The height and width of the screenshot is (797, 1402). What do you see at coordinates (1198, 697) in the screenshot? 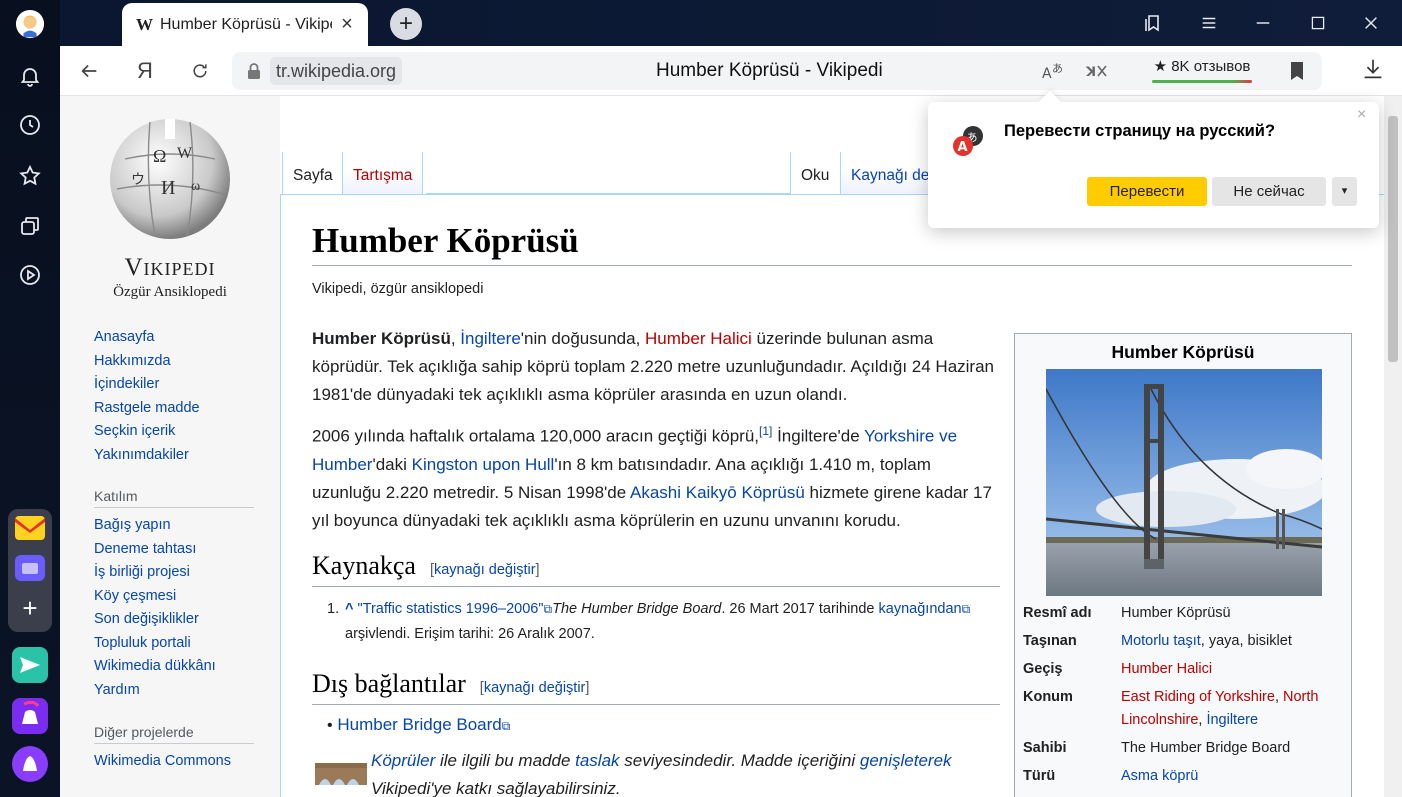
I see `link-east-riding: East Riding of Yorkshire` at bounding box center [1198, 697].